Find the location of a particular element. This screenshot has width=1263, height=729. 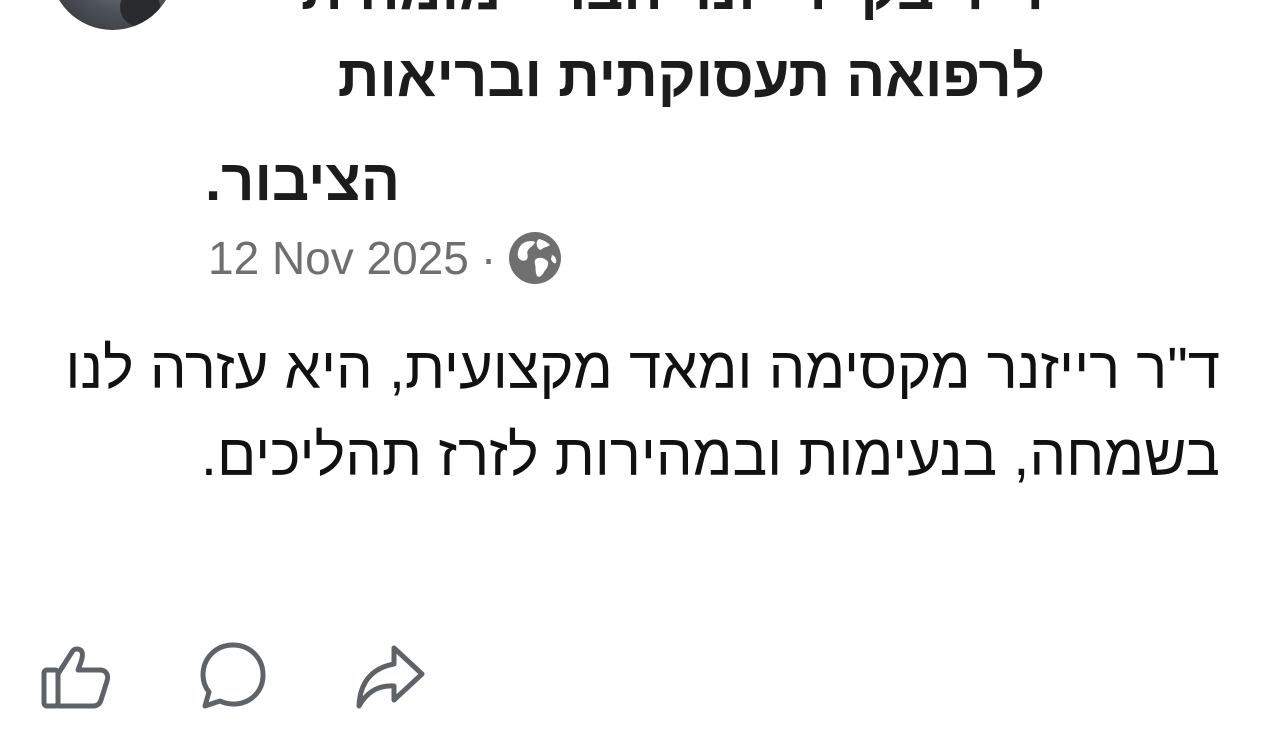

share-icon is located at coordinates (390, 677).